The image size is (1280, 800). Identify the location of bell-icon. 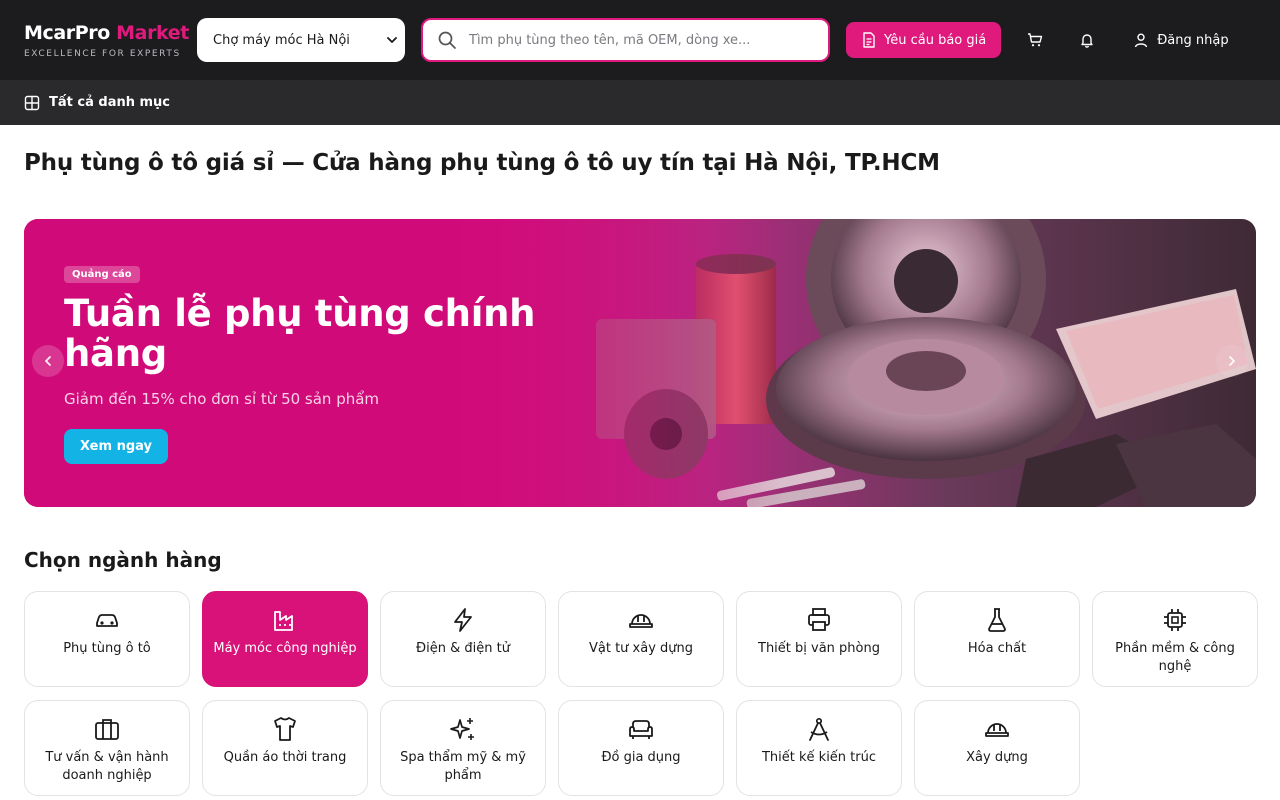
(1087, 41).